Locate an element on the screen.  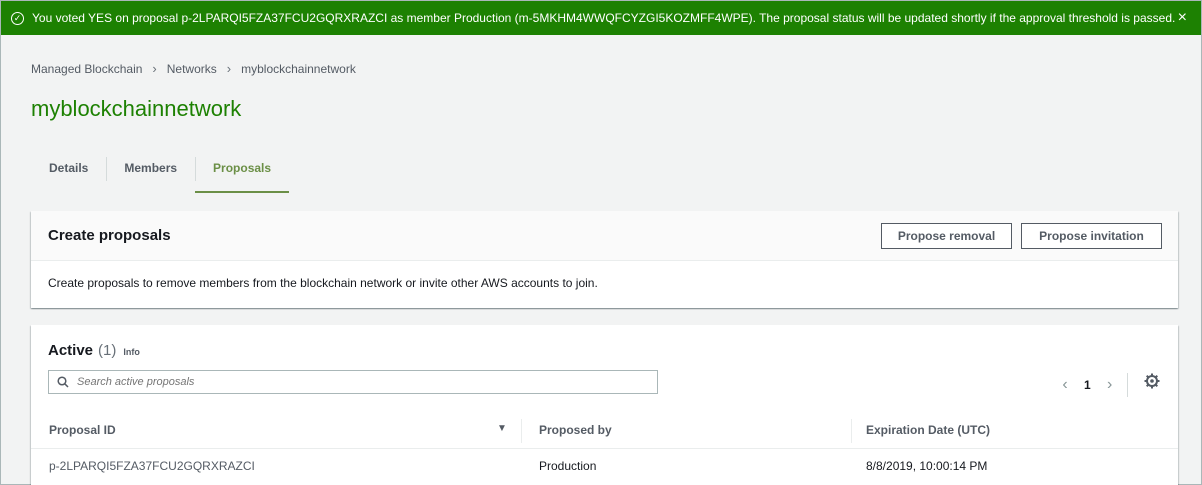
tab-members: Members is located at coordinates (150, 172).